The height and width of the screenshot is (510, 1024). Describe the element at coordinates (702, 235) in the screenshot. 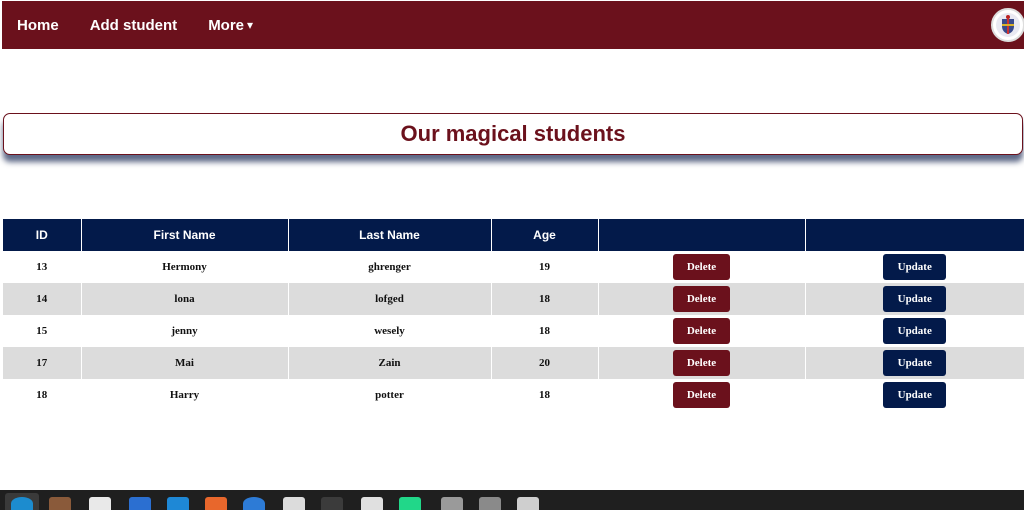

I see `column-header-delete` at that location.